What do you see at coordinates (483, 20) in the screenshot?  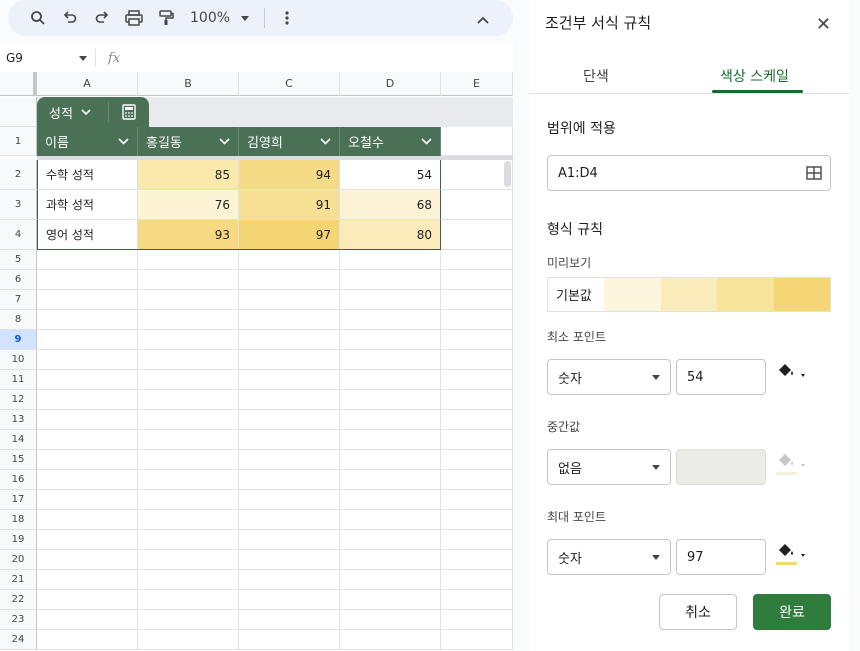 I see `chevron-up-icon` at bounding box center [483, 20].